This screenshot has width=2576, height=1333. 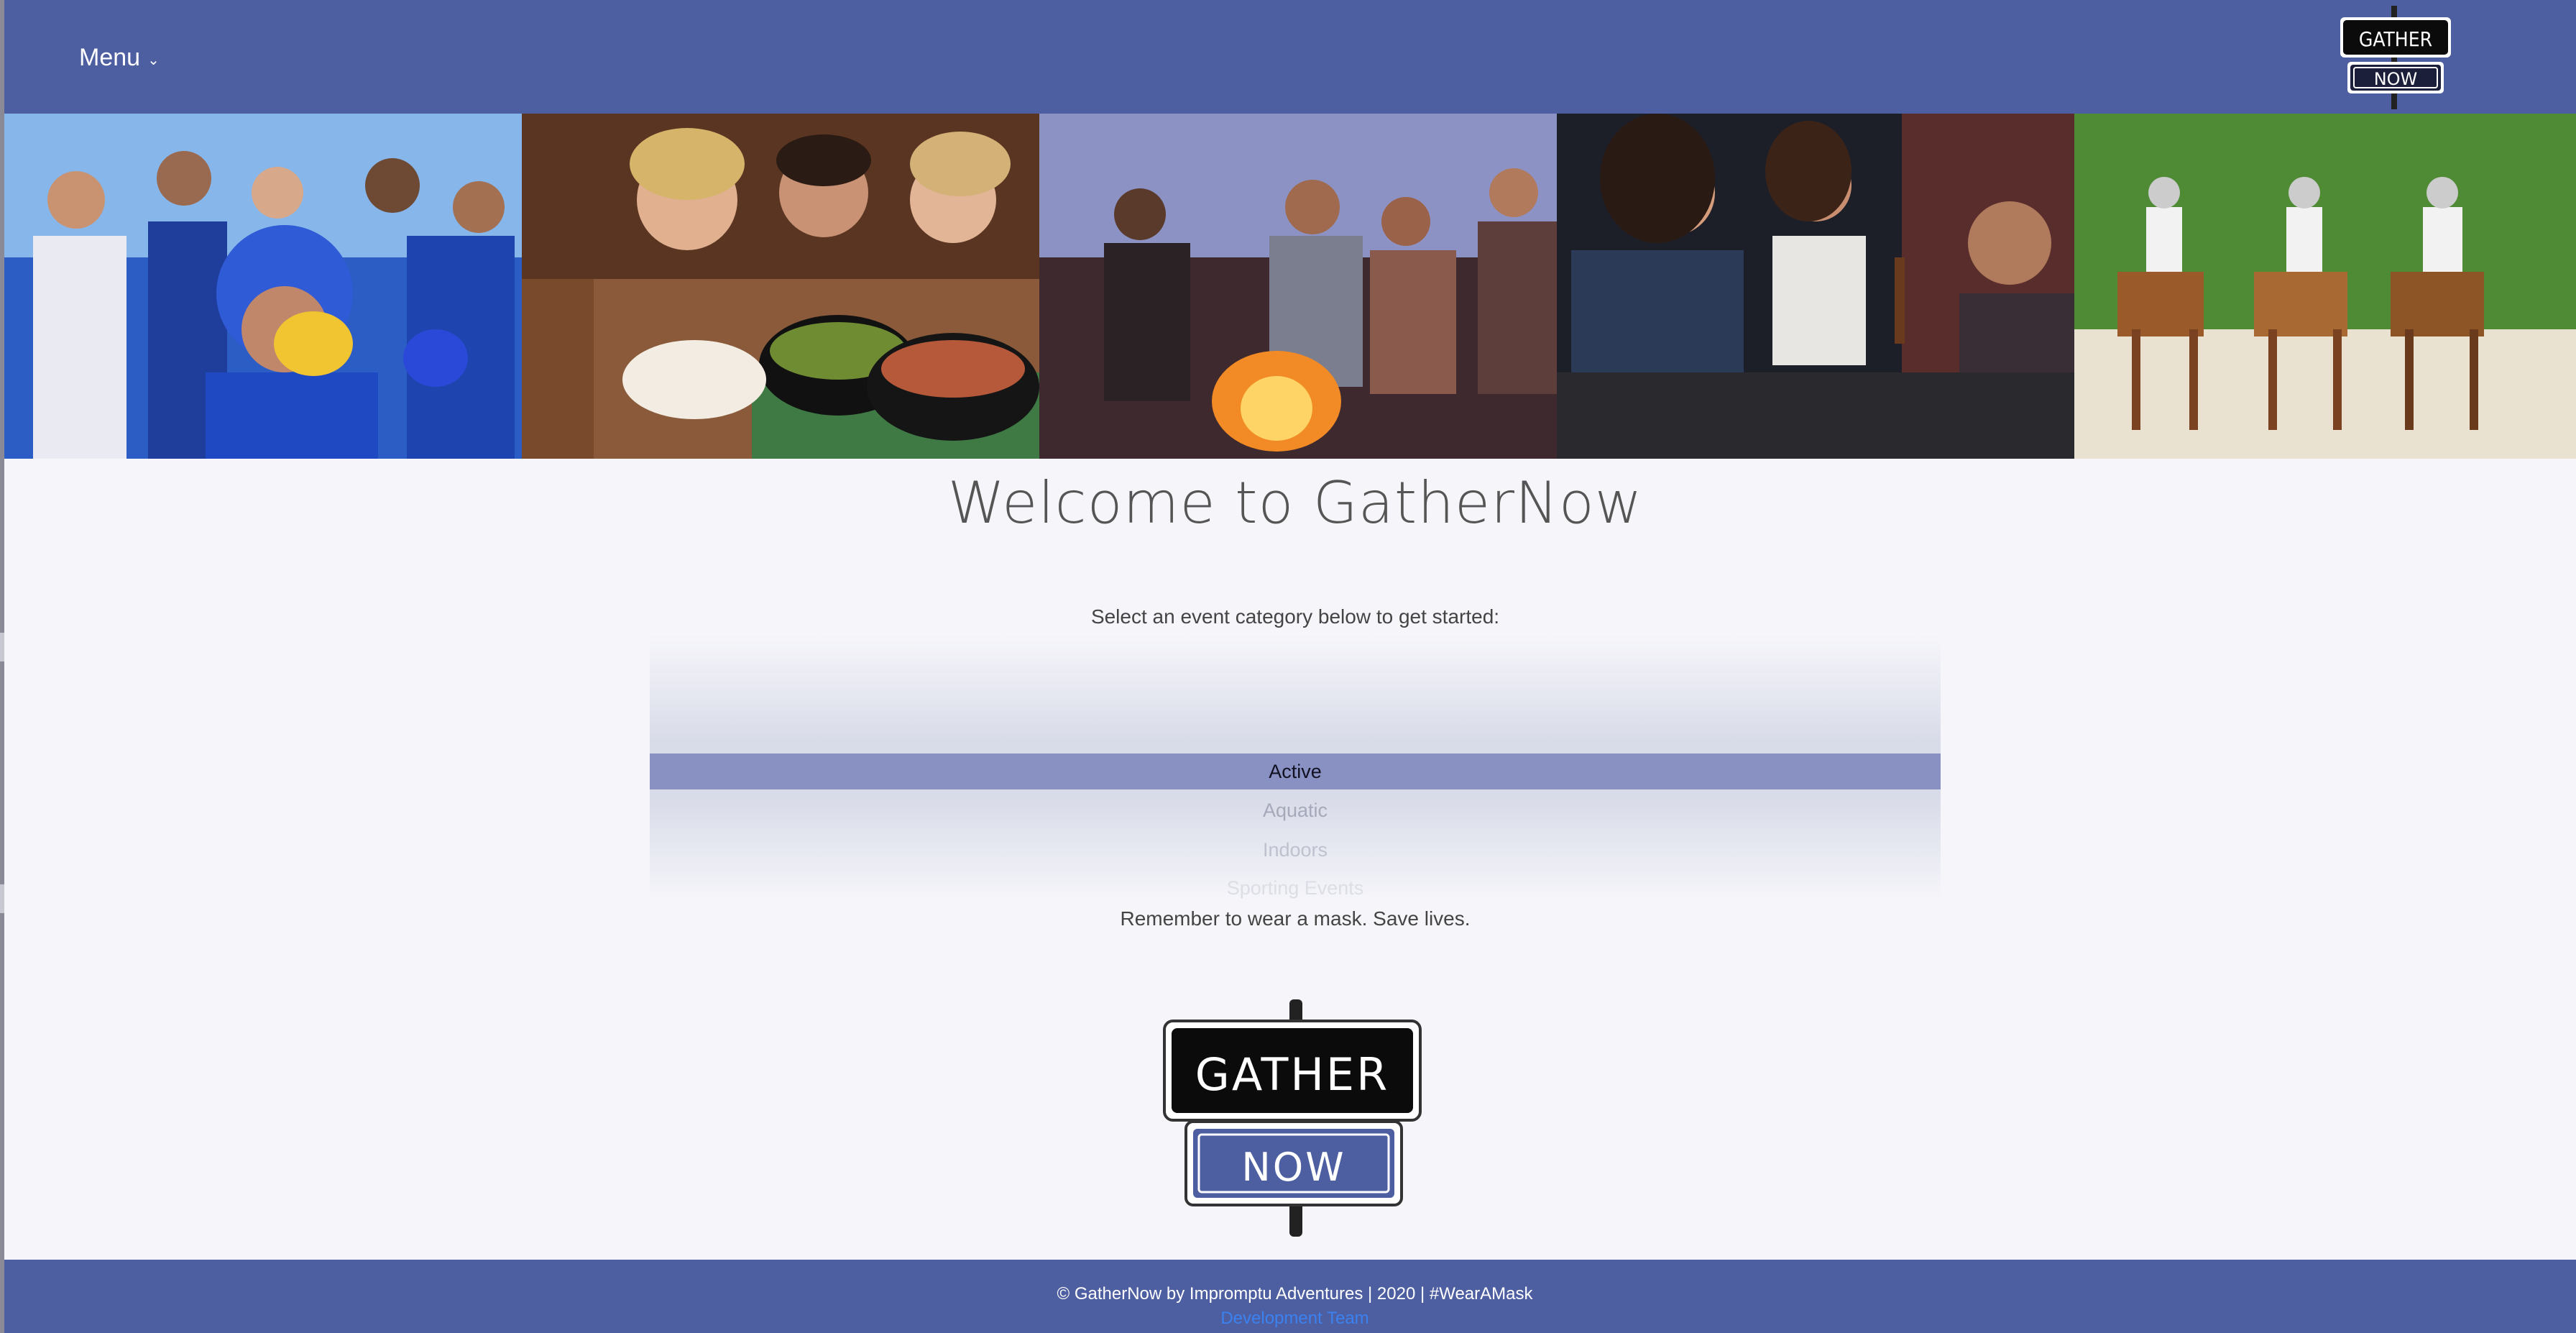 What do you see at coordinates (2395, 39) in the screenshot?
I see `logo-top-text: GATHER` at bounding box center [2395, 39].